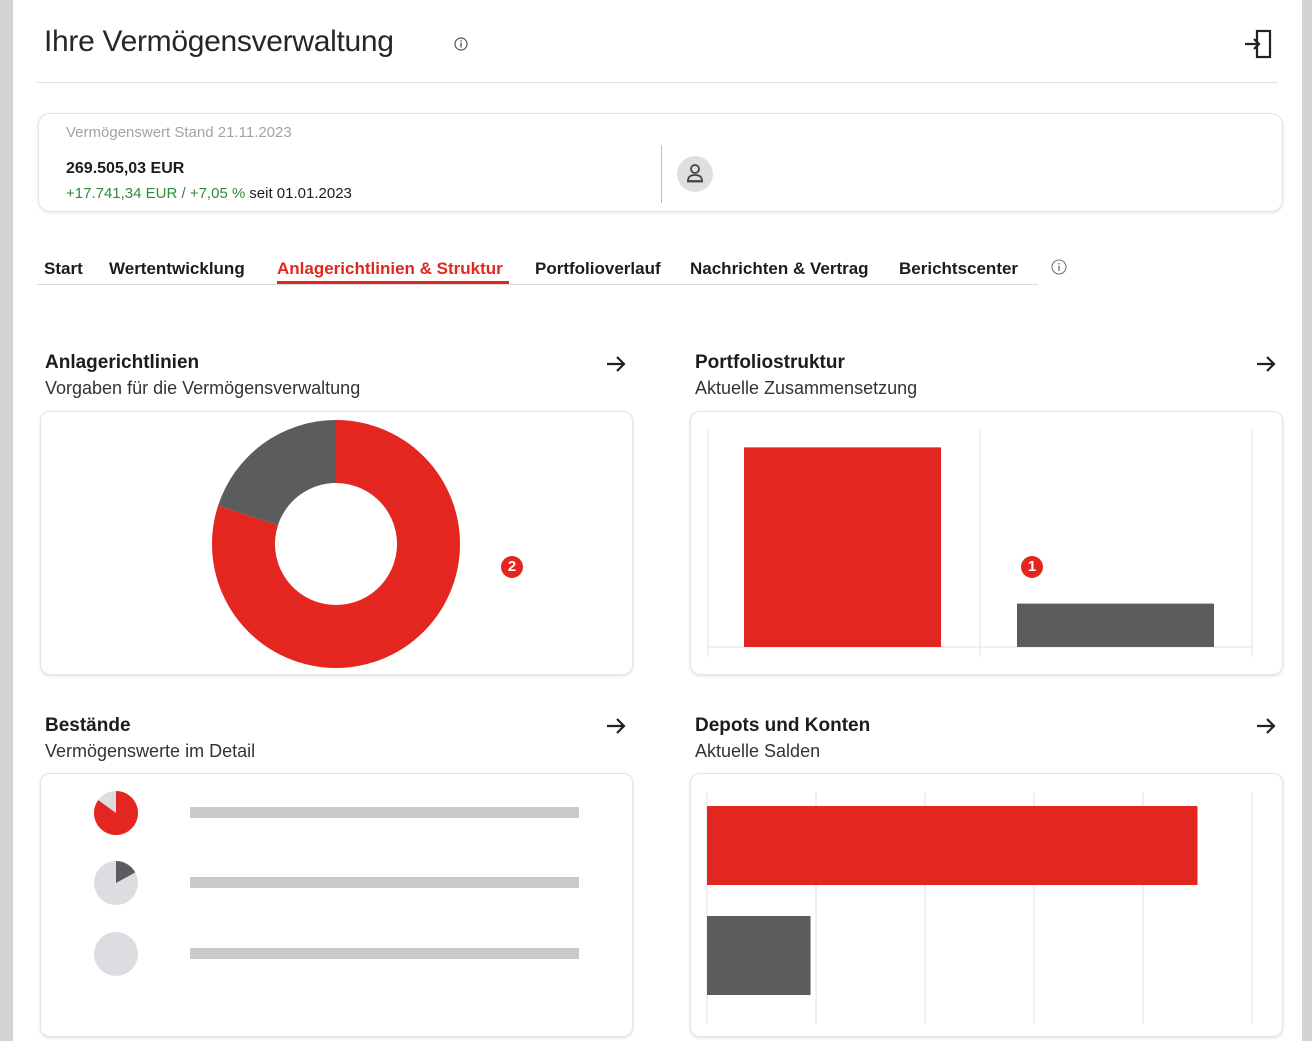  What do you see at coordinates (783, 725) in the screenshot?
I see `card-title: Depots und Konten` at bounding box center [783, 725].